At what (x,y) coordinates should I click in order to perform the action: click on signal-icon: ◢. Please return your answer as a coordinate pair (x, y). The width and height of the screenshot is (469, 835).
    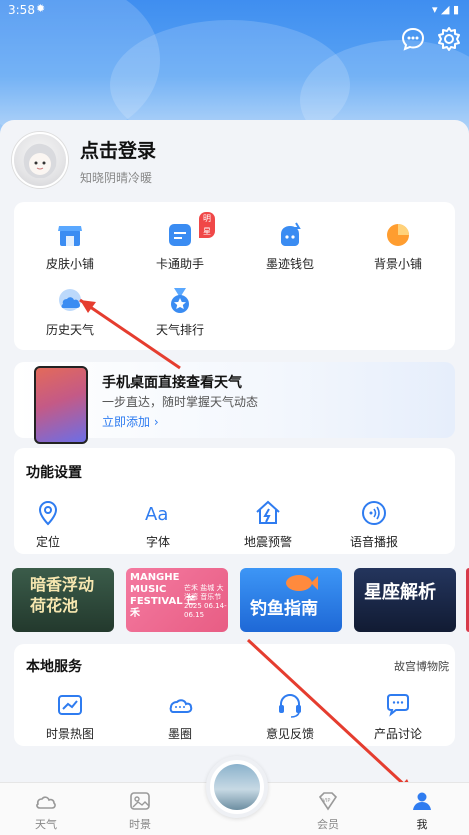
    Looking at the image, I should click on (445, 9).